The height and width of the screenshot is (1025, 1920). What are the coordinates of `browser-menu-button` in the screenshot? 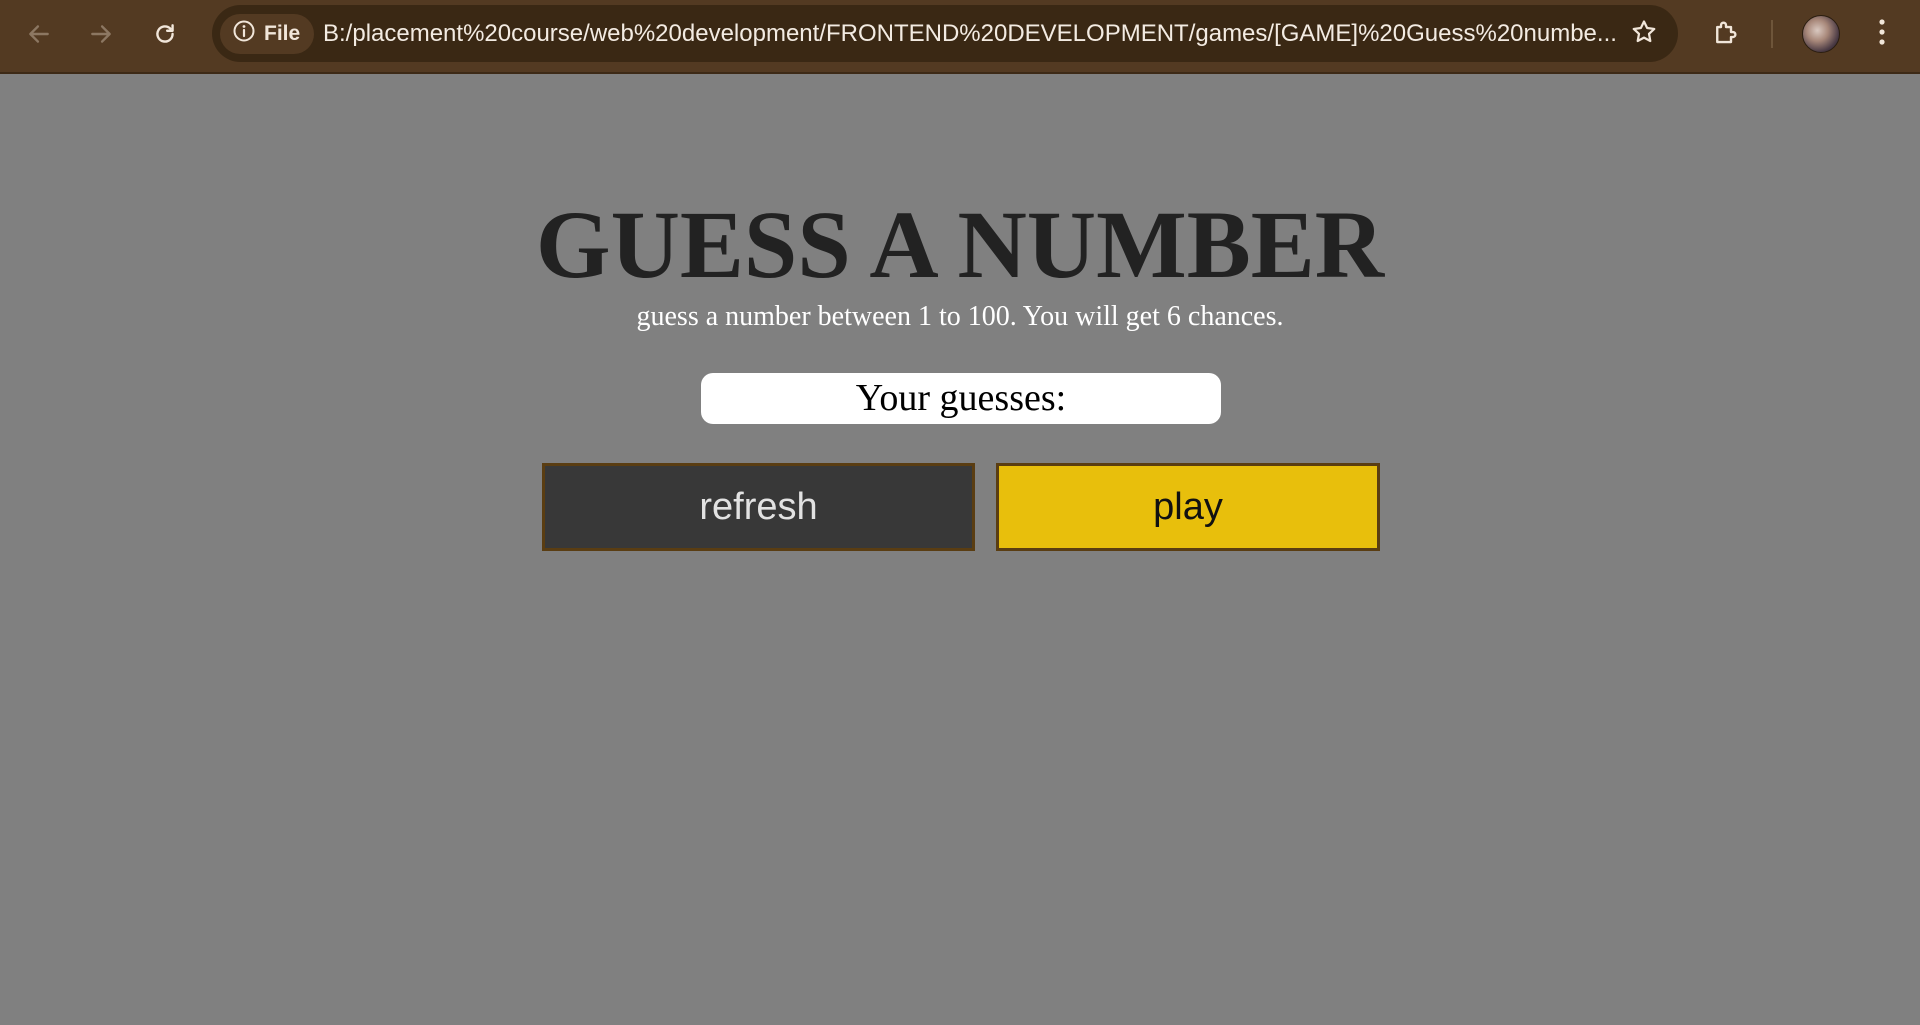 It's located at (1882, 34).